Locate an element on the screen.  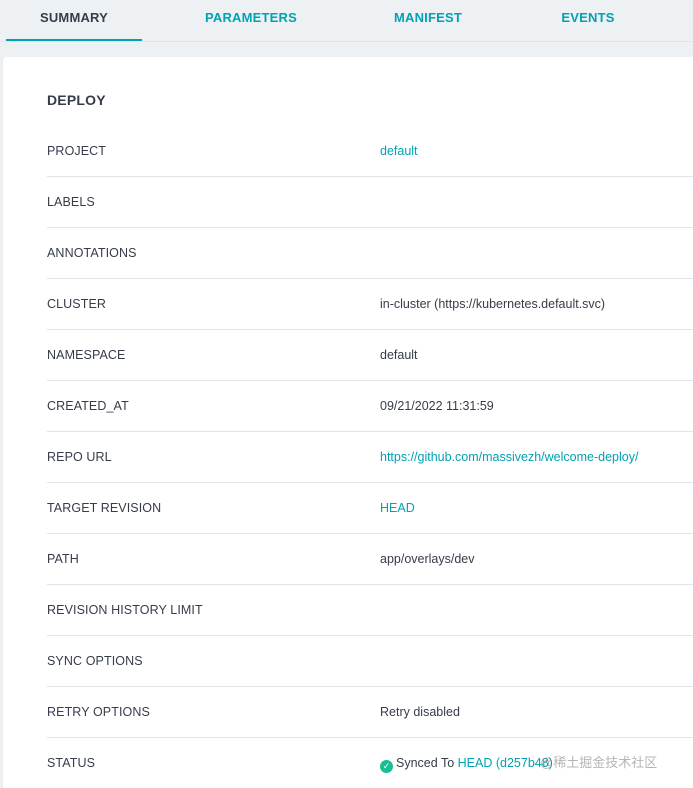
status-revision-link: HEAD (d257b48) is located at coordinates (505, 763).